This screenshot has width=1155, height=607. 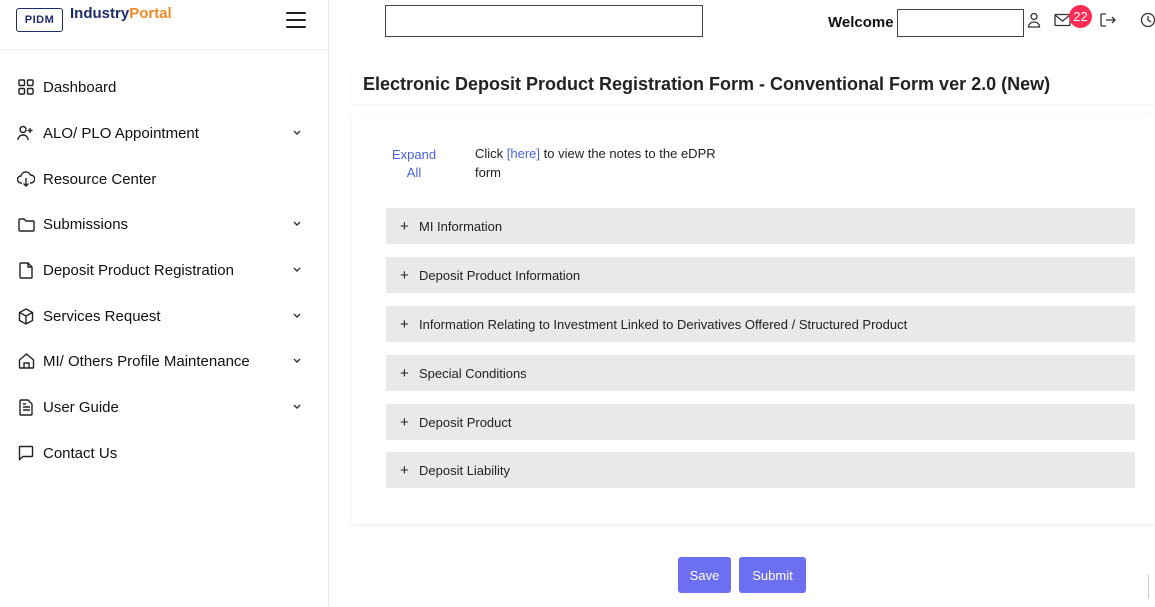 I want to click on sidebar-item-label: Resource Center, so click(x=100, y=179).